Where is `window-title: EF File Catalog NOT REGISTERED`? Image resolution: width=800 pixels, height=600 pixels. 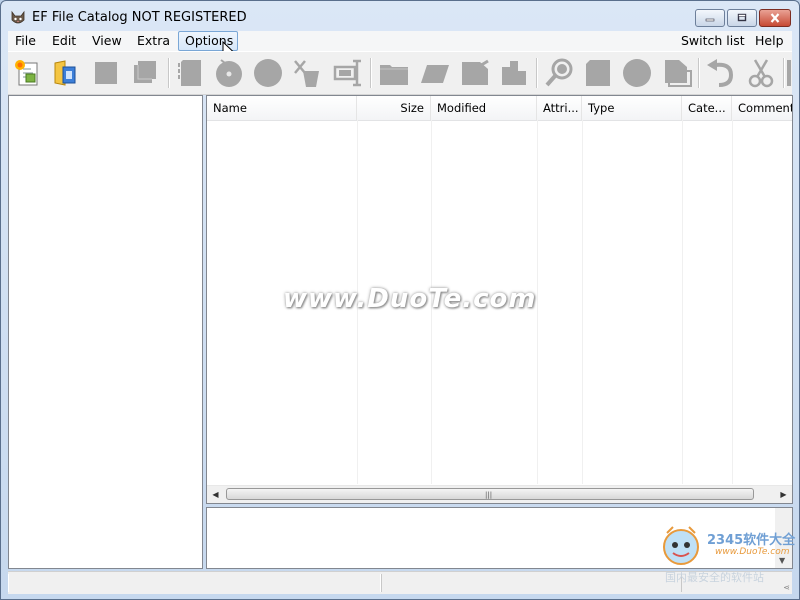 window-title: EF File Catalog NOT REGISTERED is located at coordinates (139, 17).